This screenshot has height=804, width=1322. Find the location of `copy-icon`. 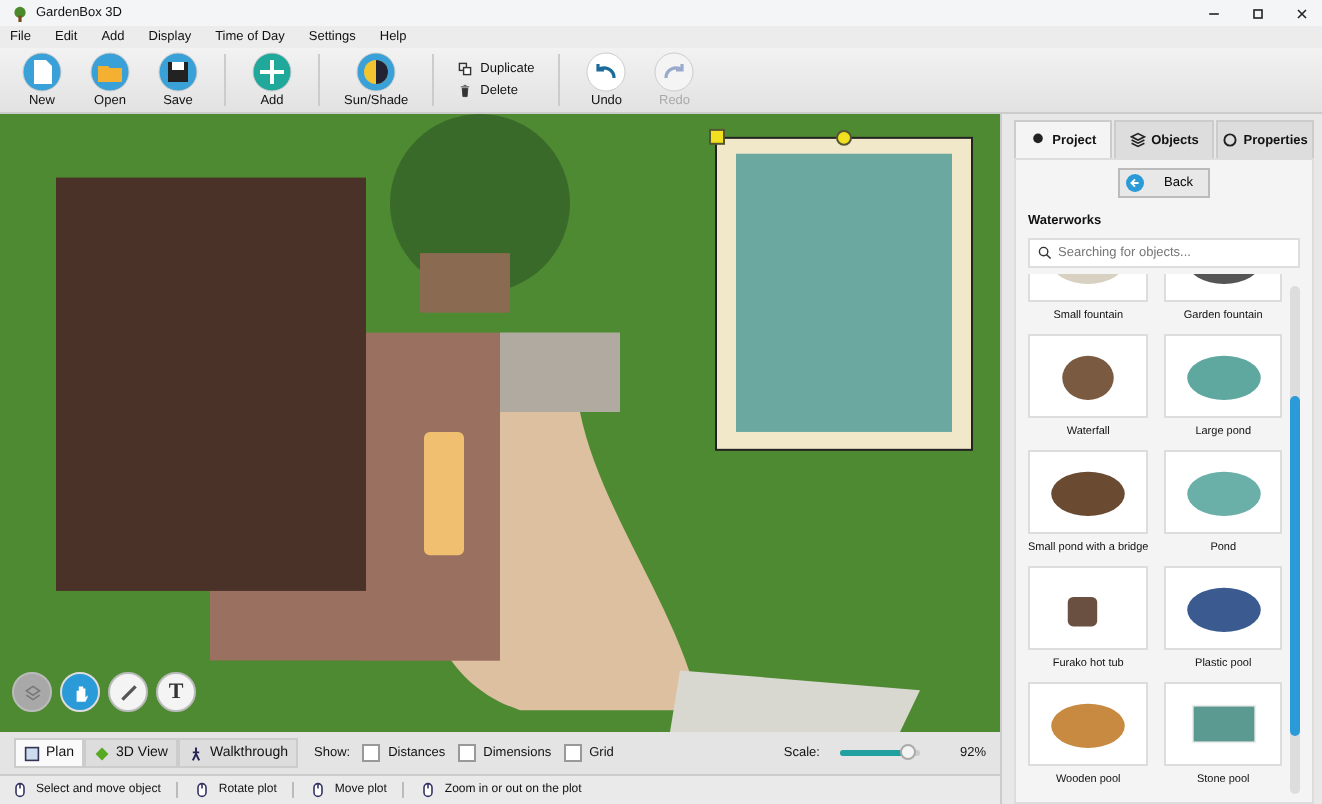

copy-icon is located at coordinates (465, 69).